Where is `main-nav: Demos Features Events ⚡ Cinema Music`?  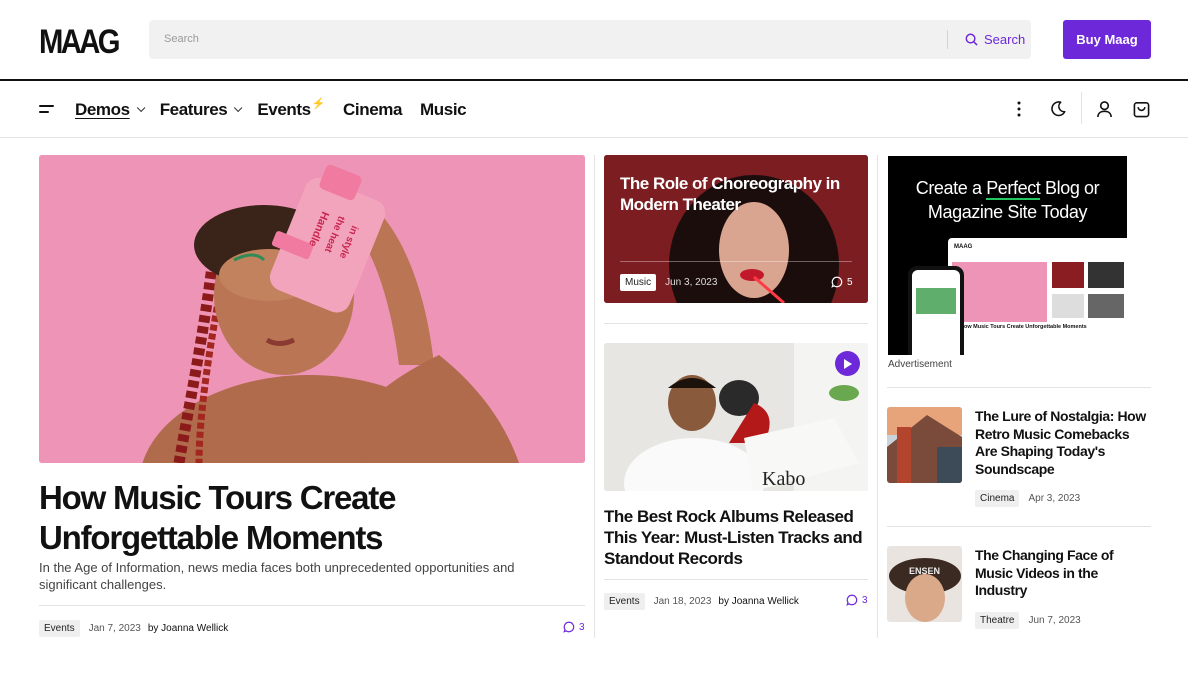 main-nav: Demos Features Events ⚡ Cinema Music is located at coordinates (261, 110).